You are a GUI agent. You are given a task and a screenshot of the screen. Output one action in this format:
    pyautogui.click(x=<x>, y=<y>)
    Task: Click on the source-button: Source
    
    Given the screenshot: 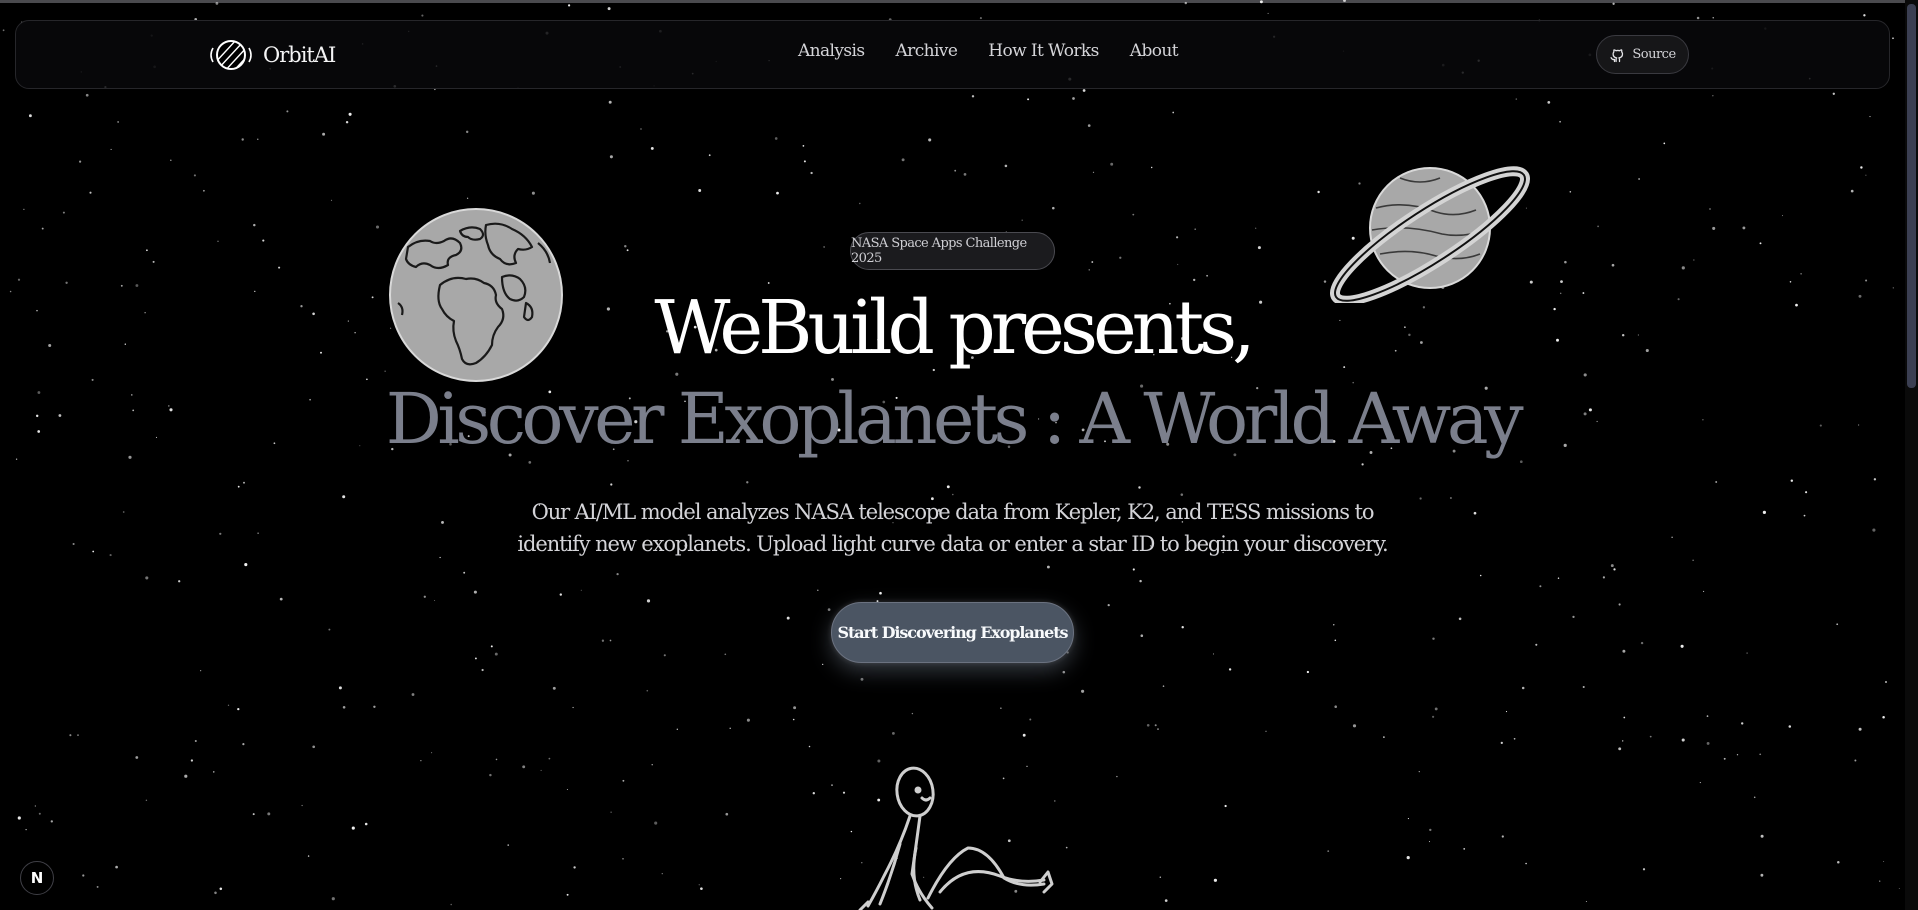 What is the action you would take?
    pyautogui.click(x=1642, y=54)
    